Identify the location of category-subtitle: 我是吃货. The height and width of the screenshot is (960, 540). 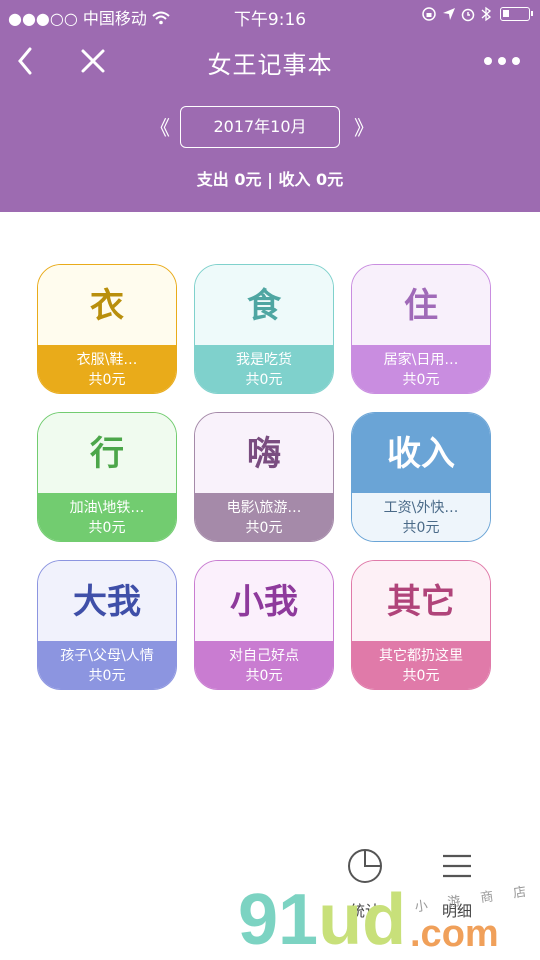
(264, 360).